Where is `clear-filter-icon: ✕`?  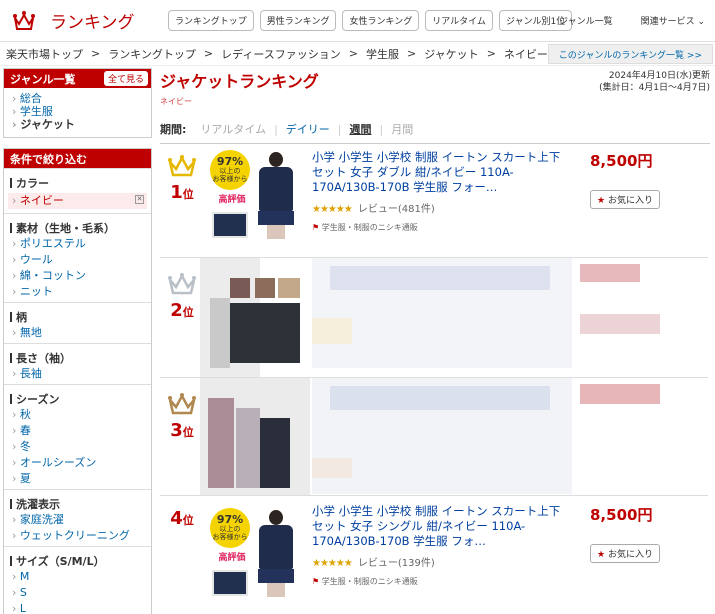
clear-filter-icon: ✕ is located at coordinates (139, 199).